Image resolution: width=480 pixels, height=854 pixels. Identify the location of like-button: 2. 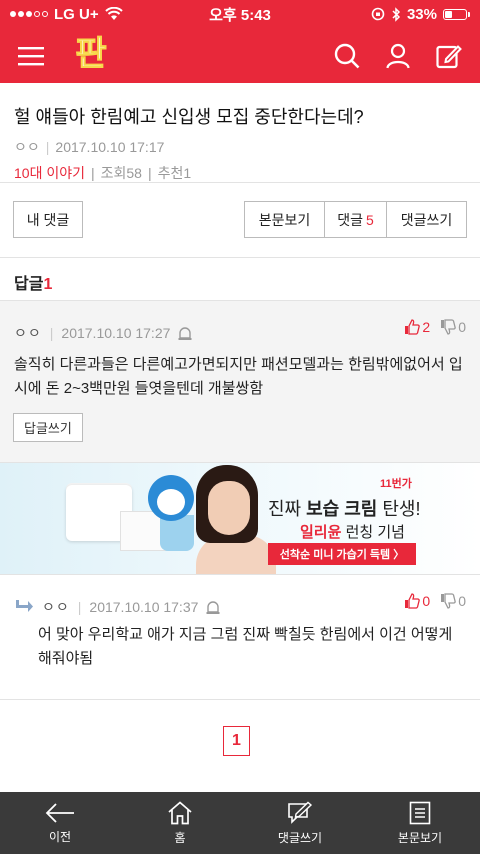
(417, 327).